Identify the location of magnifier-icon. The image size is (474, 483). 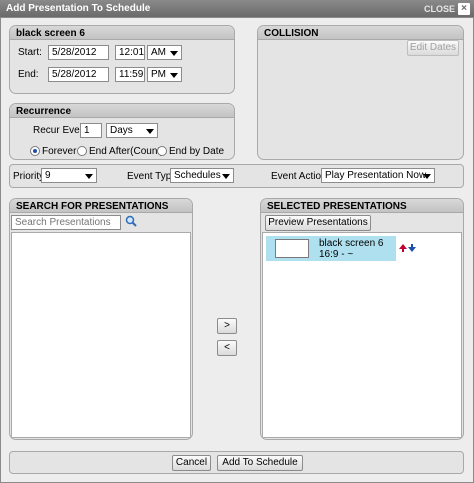
(131, 221).